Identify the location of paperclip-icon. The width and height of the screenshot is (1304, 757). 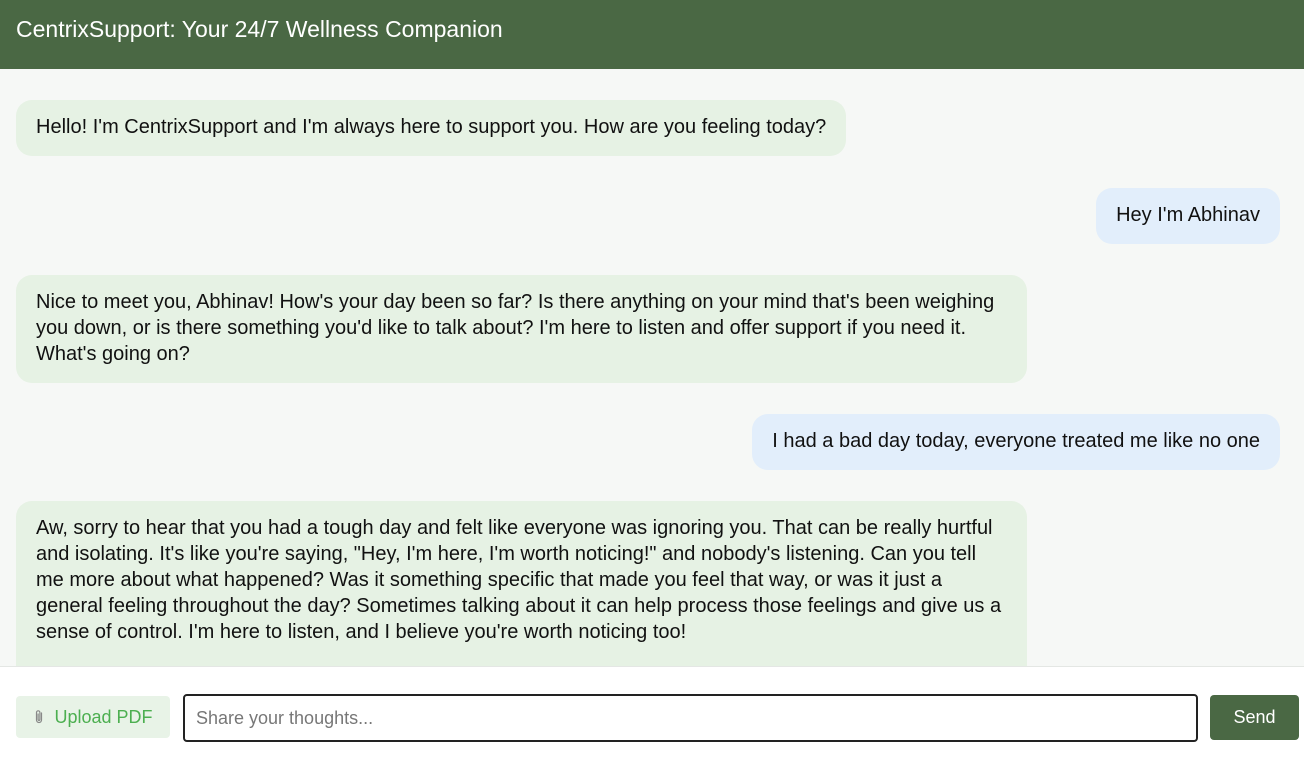
(39, 717).